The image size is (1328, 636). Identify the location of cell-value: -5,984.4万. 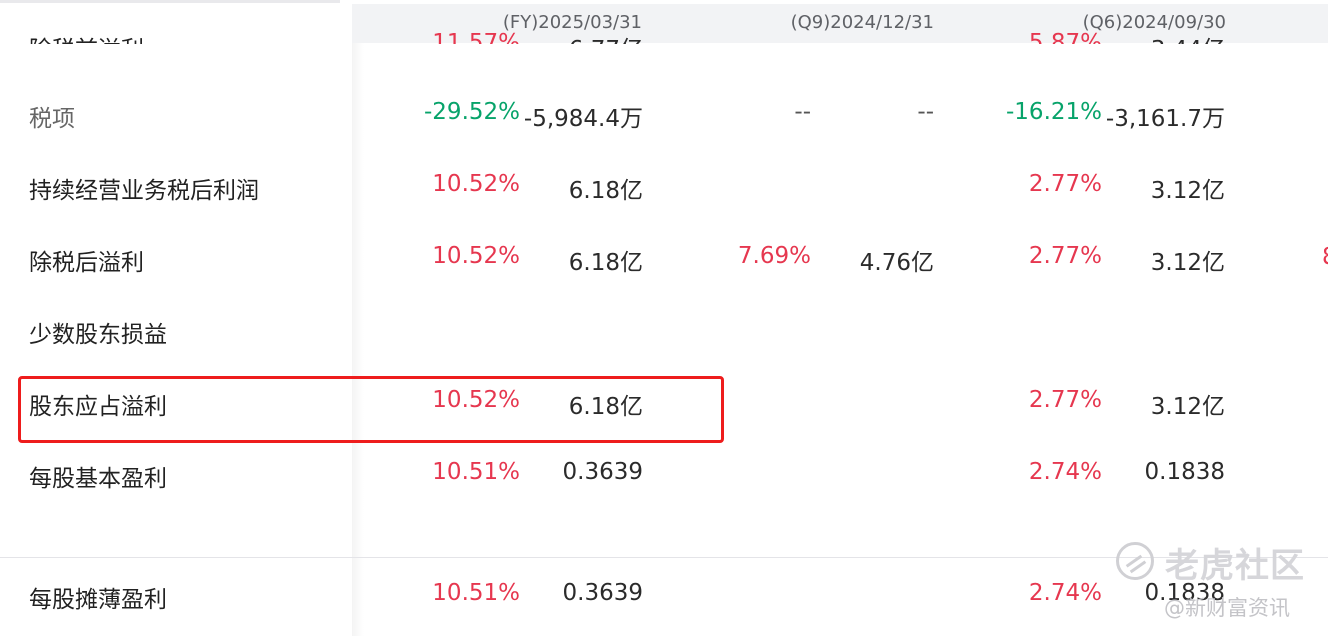
(583, 119).